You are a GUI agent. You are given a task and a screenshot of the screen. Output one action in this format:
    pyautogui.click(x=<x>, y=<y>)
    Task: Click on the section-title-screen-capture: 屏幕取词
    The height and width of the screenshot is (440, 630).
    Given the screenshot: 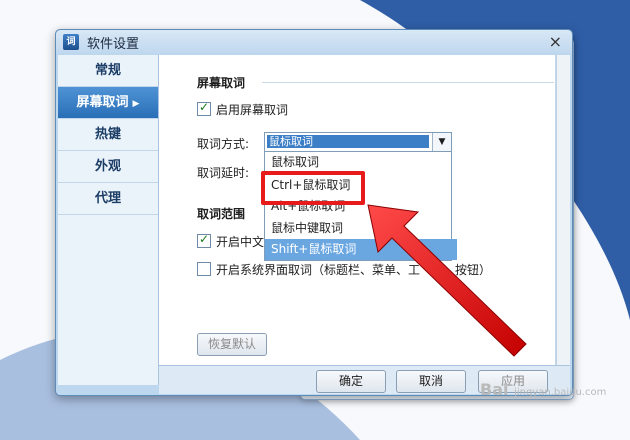 What is the action you would take?
    pyautogui.click(x=221, y=83)
    